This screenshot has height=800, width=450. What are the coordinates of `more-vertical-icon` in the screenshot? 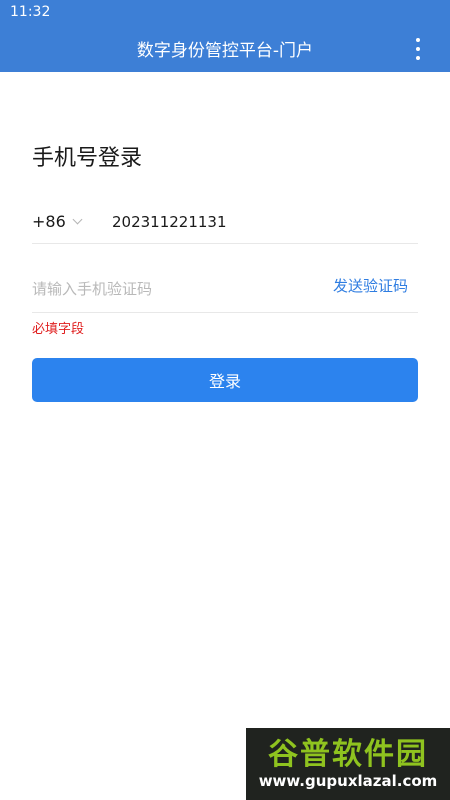 It's located at (418, 49).